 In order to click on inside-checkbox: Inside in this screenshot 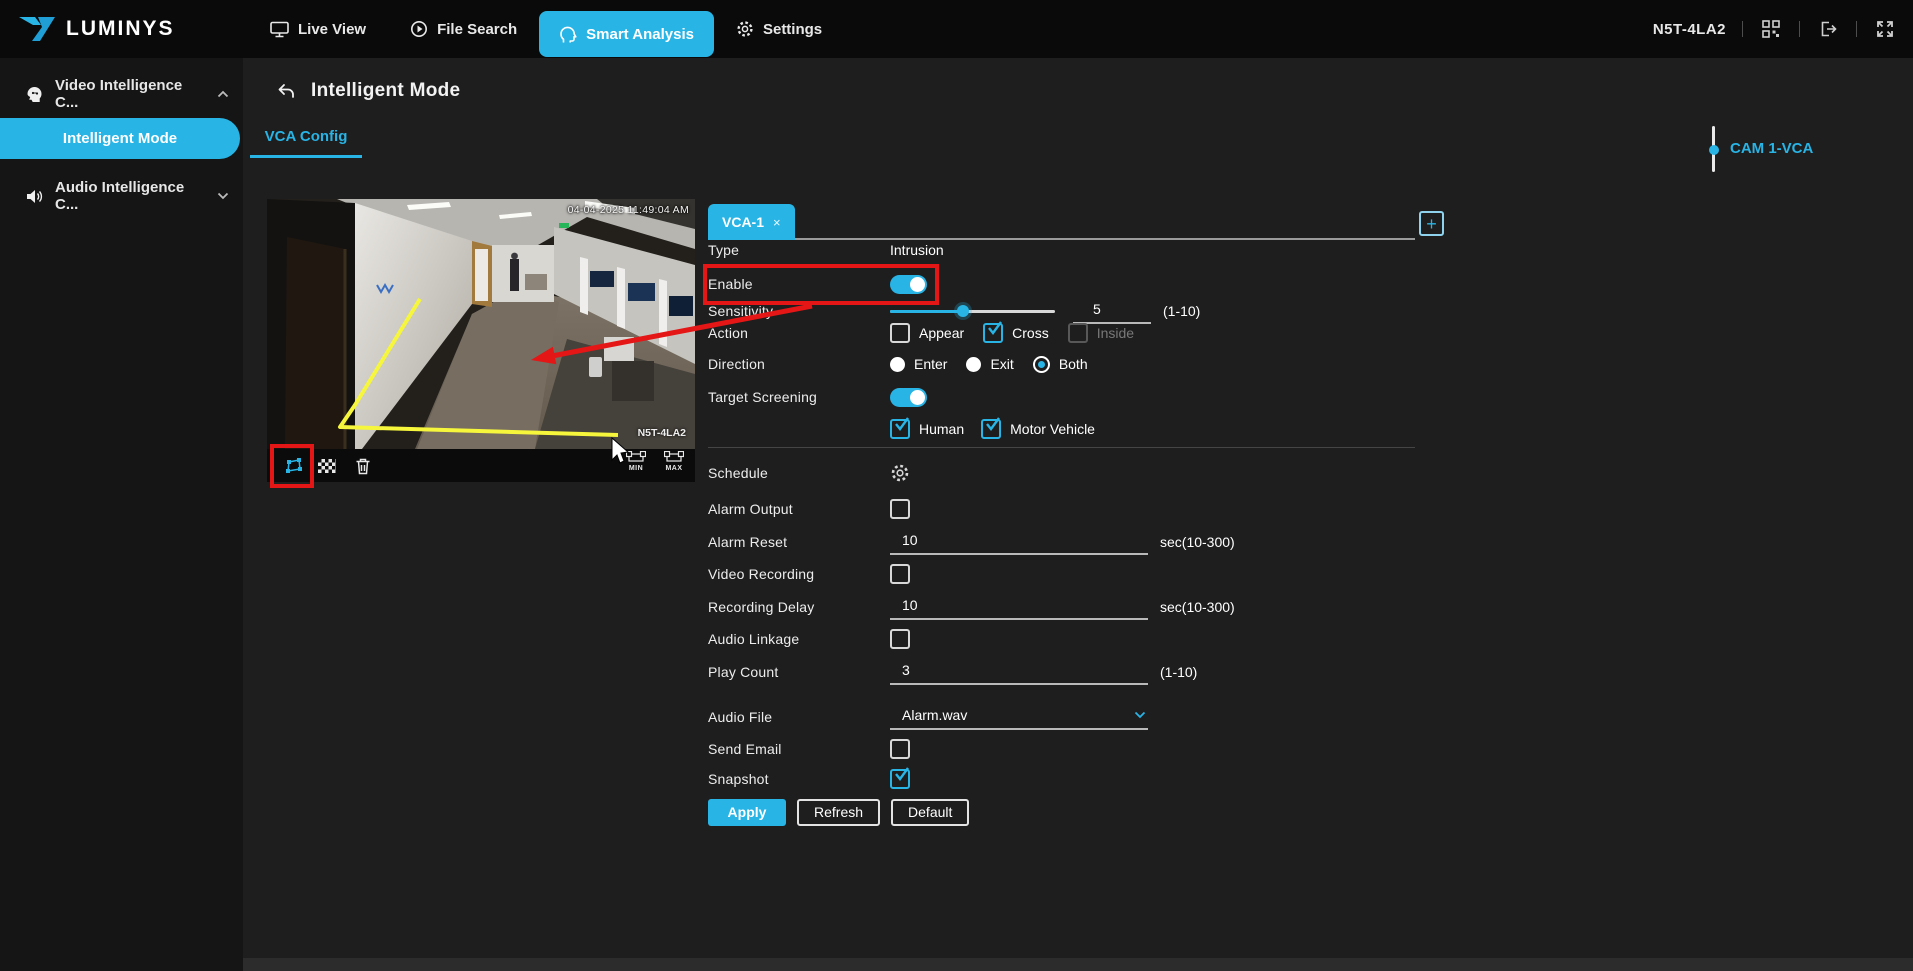, I will do `click(1100, 333)`.